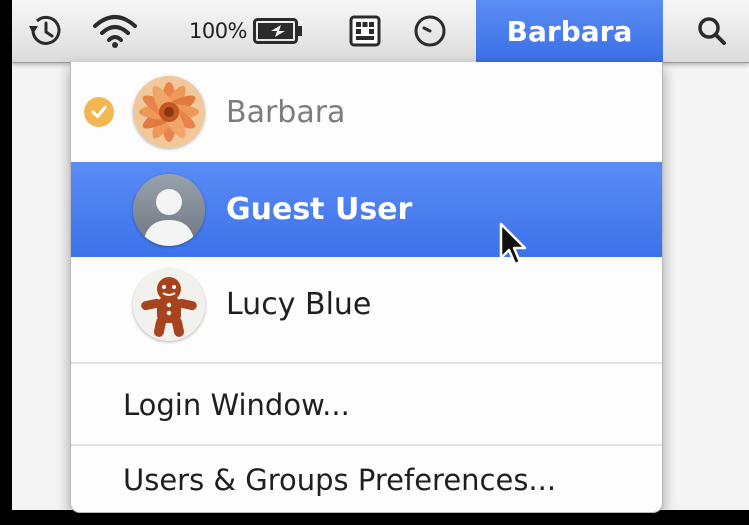 The width and height of the screenshot is (749, 525). What do you see at coordinates (513, 247) in the screenshot?
I see `mouse-pointer-icon` at bounding box center [513, 247].